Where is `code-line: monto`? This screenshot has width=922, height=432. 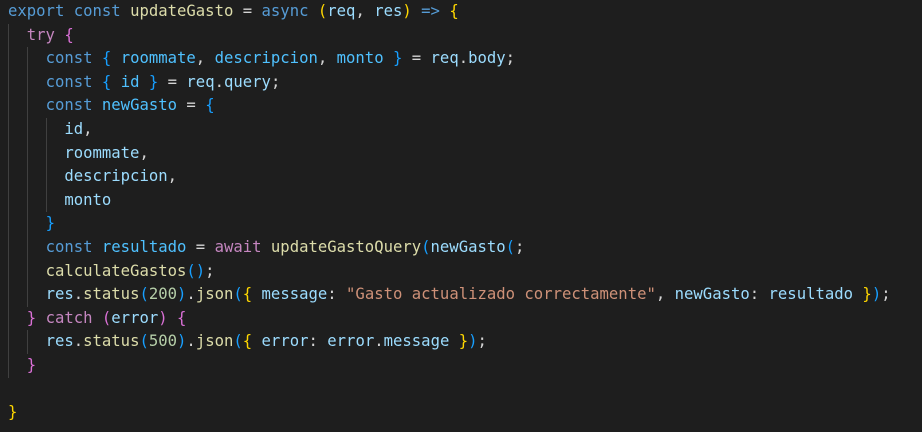 code-line: monto is located at coordinates (59, 201).